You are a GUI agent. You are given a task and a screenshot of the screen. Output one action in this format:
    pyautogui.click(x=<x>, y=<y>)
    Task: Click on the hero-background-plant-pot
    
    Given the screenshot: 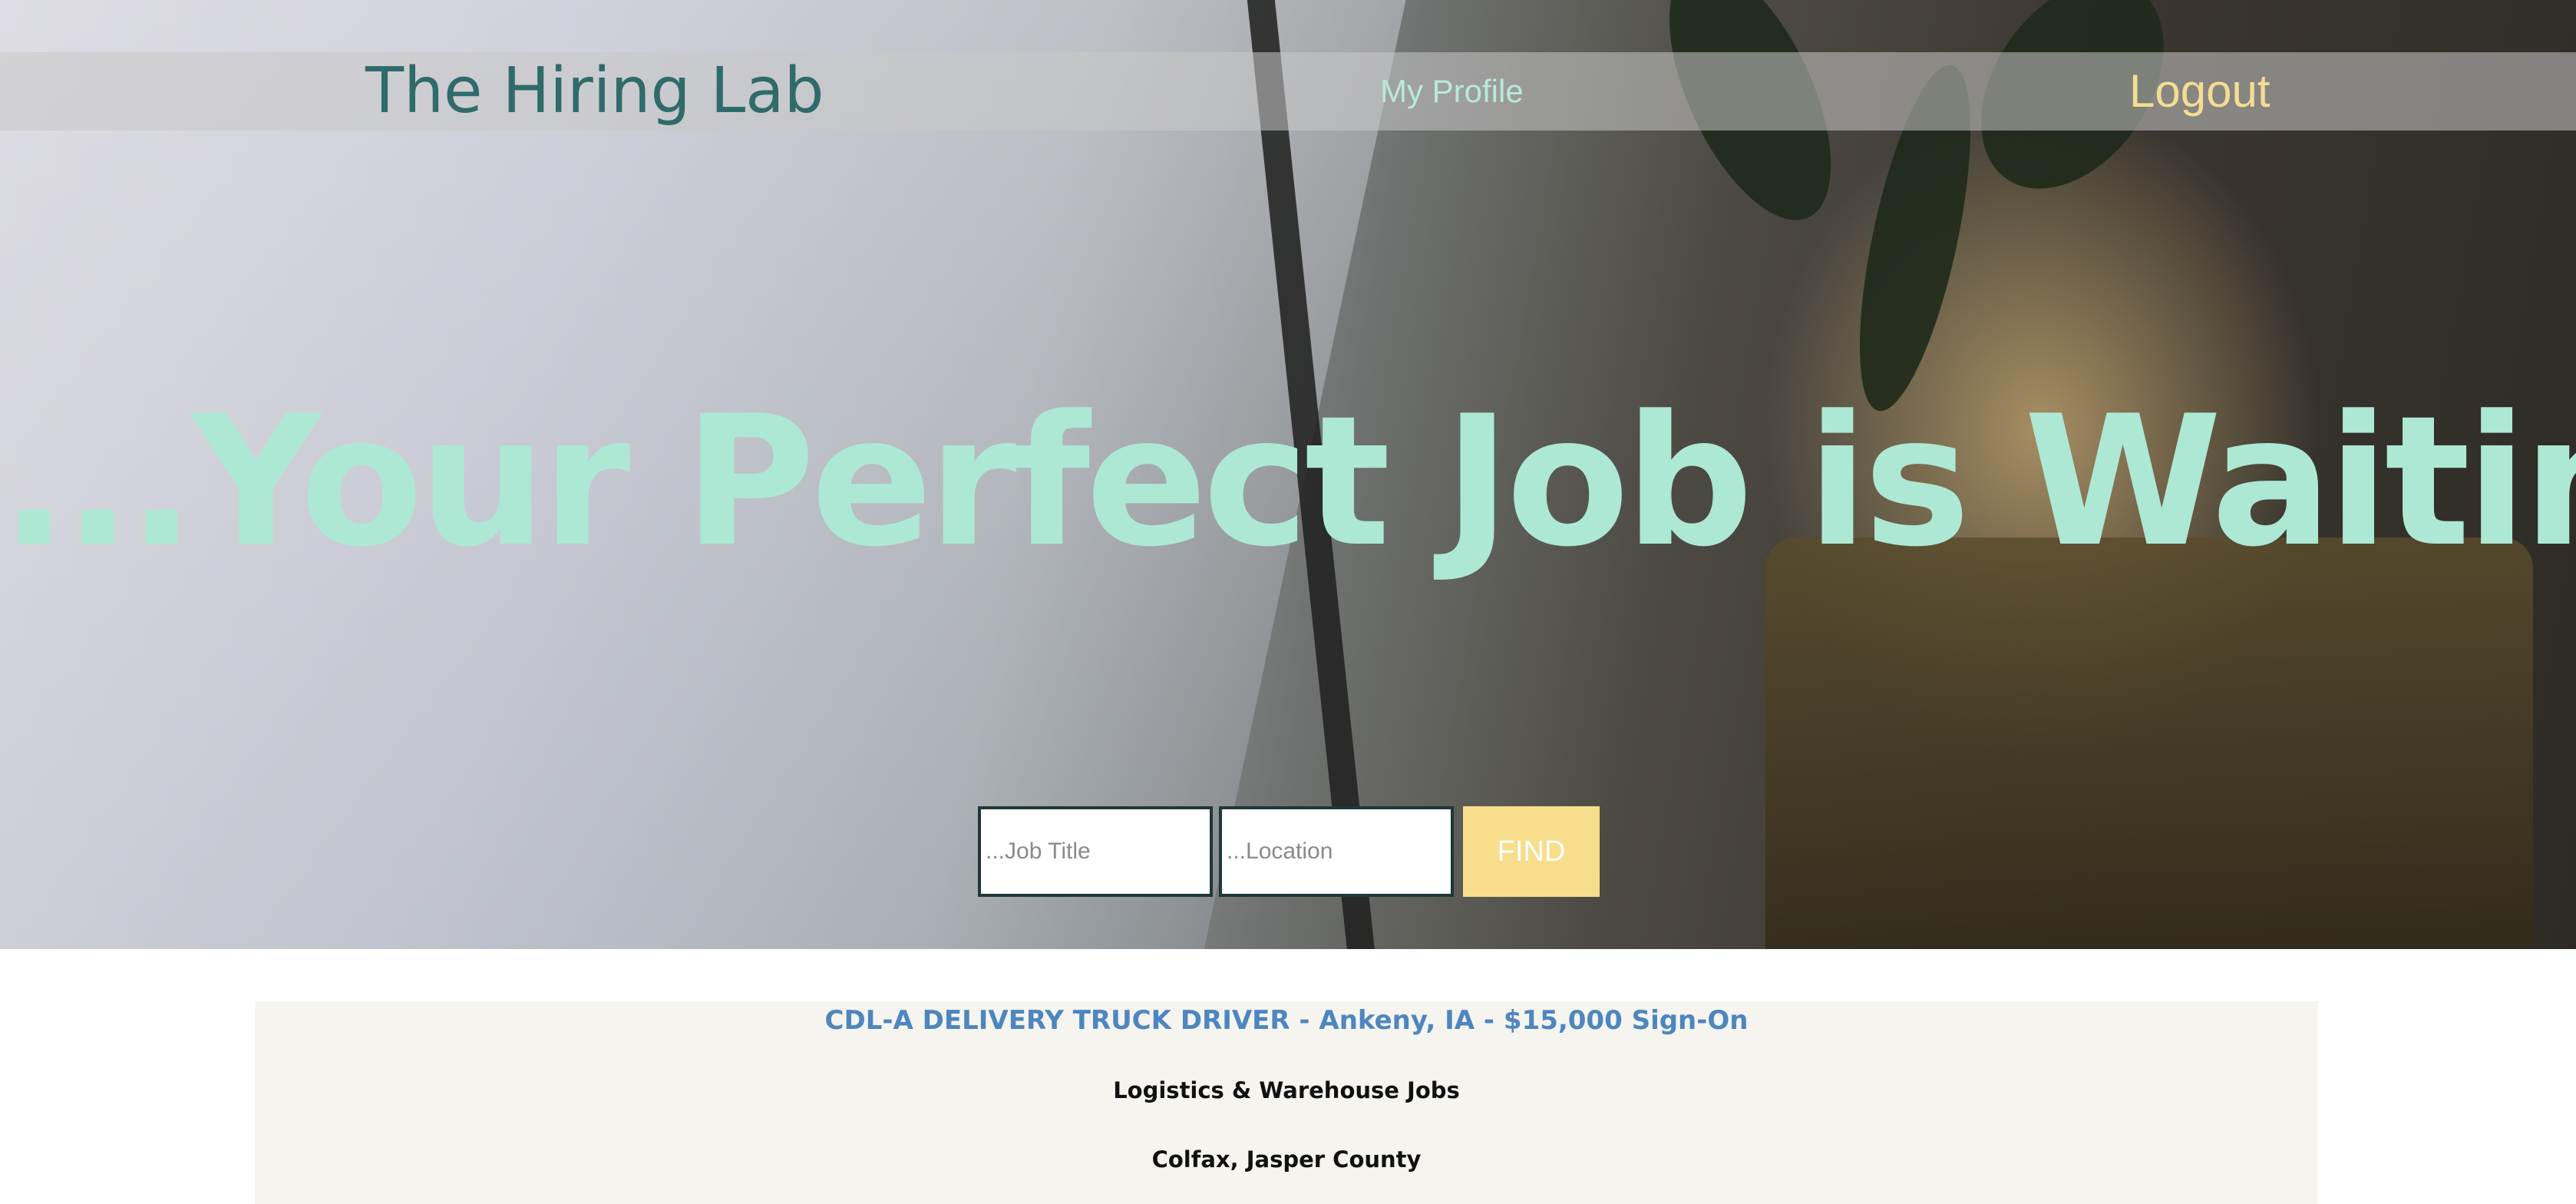 What is the action you would take?
    pyautogui.click(x=2149, y=744)
    